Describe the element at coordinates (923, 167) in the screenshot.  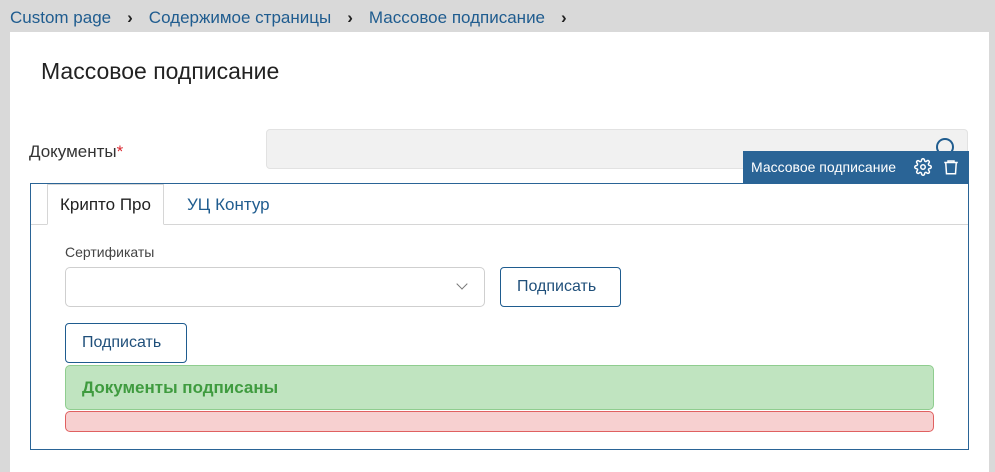
I see `gear-icon` at that location.